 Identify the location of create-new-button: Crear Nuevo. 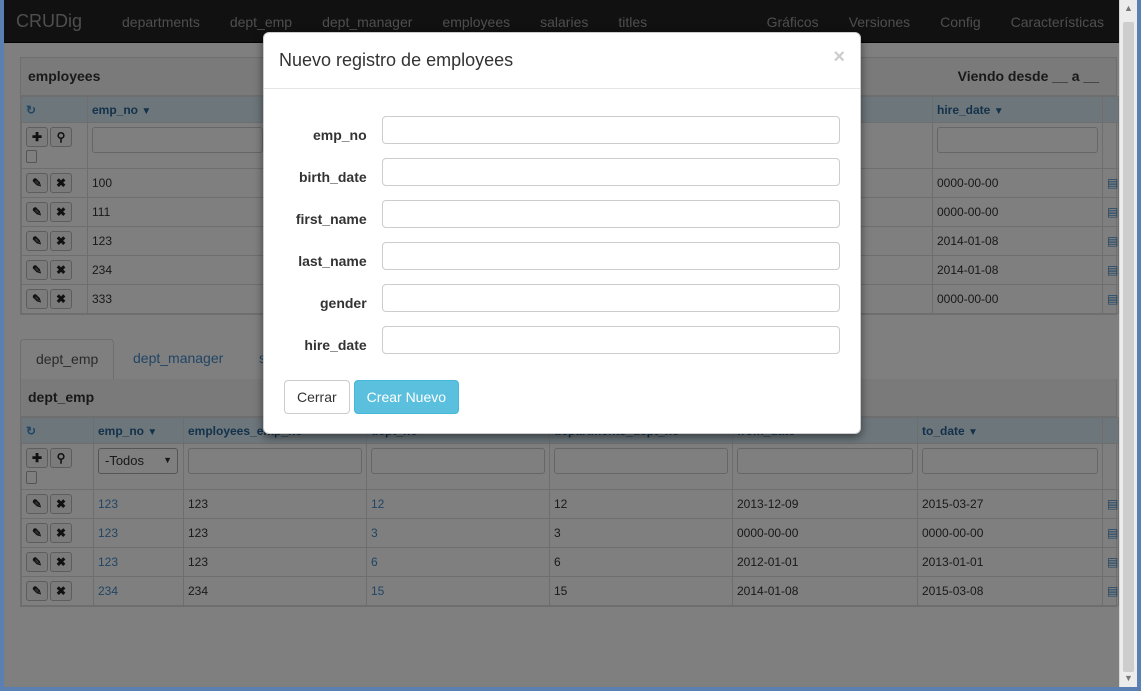
(406, 397).